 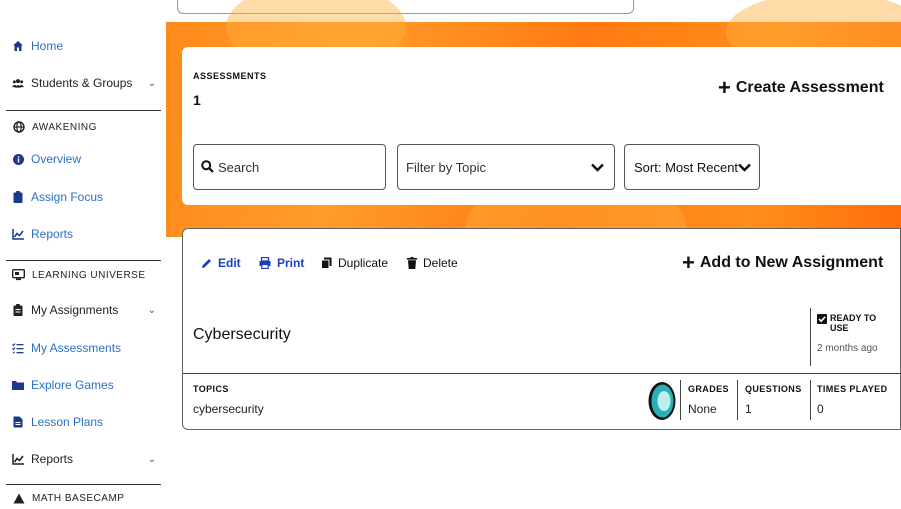 I want to click on edit-button: Edit, so click(x=221, y=263).